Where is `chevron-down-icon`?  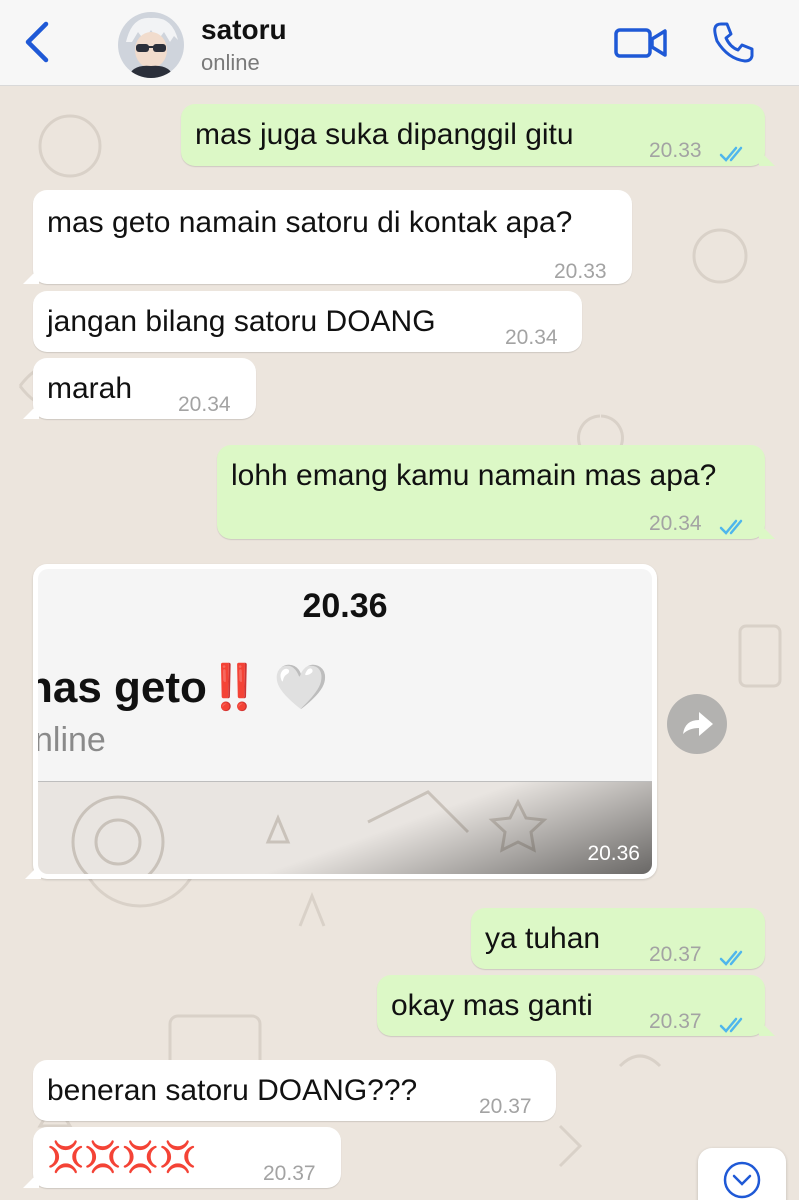
chevron-down-icon is located at coordinates (742, 1180).